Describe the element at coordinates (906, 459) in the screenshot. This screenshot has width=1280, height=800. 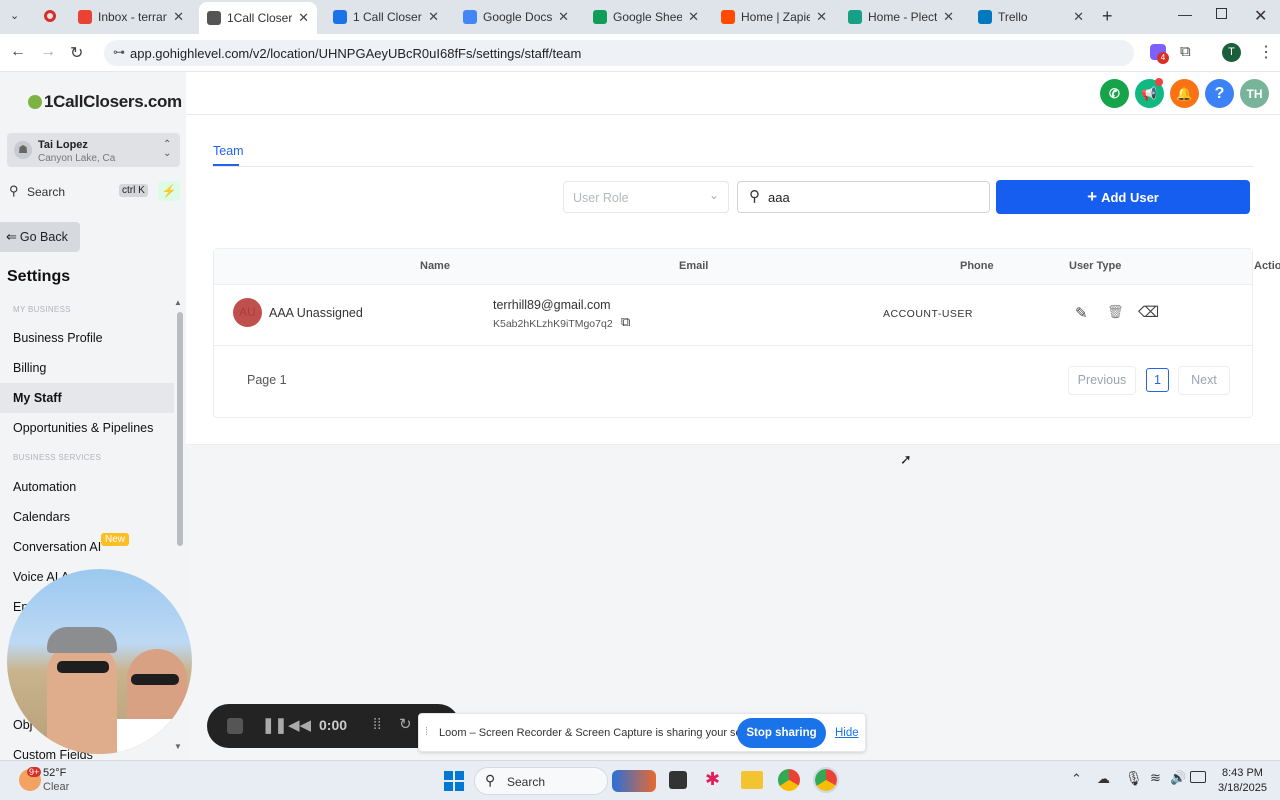
I see `mouse-cursor-icon: ➚` at that location.